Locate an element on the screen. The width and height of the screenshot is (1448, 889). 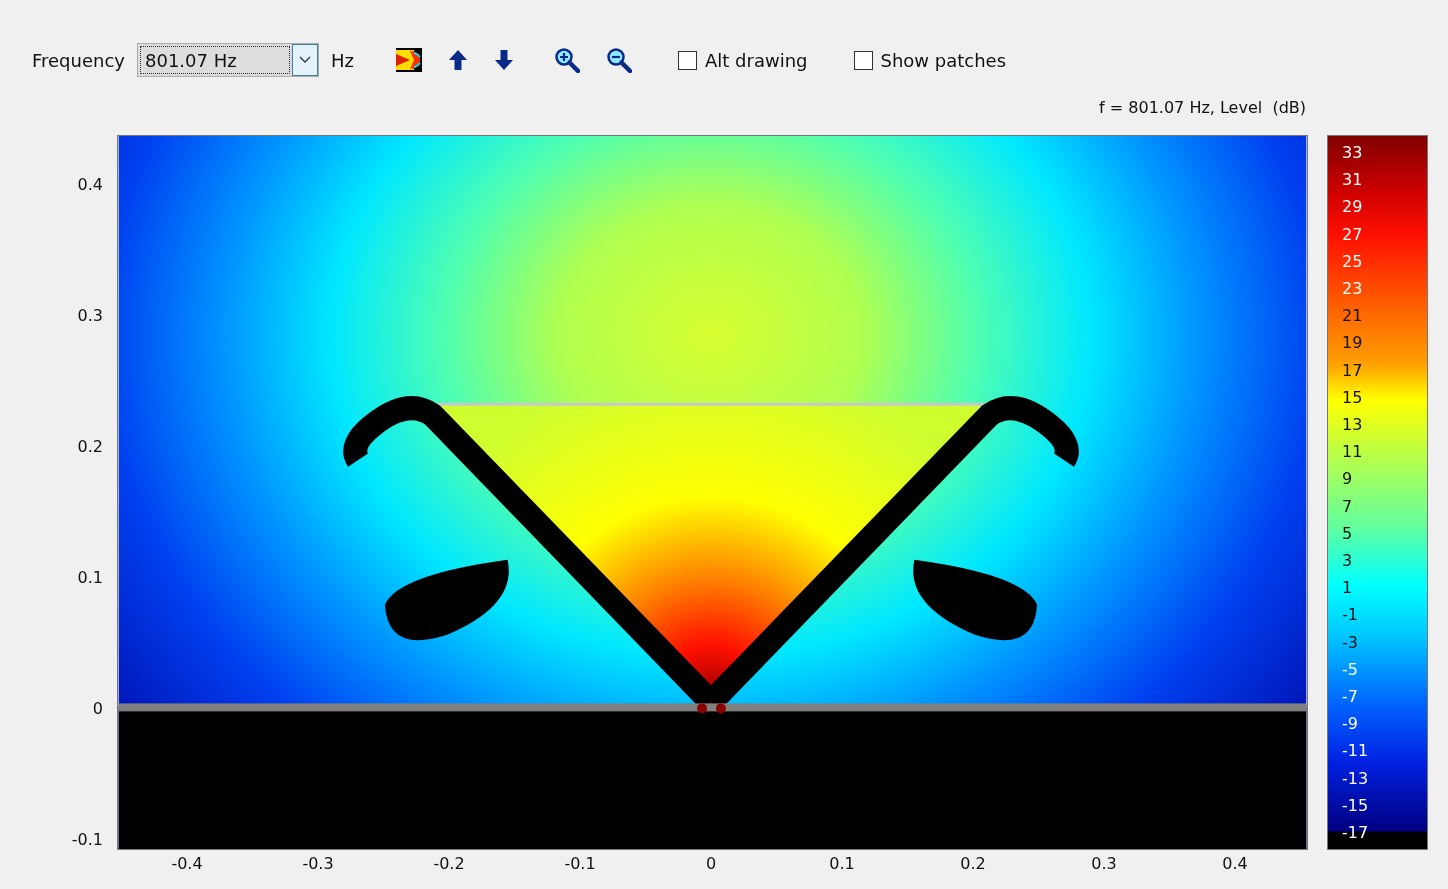
x-tick-label: -0.4 is located at coordinates (187, 863).